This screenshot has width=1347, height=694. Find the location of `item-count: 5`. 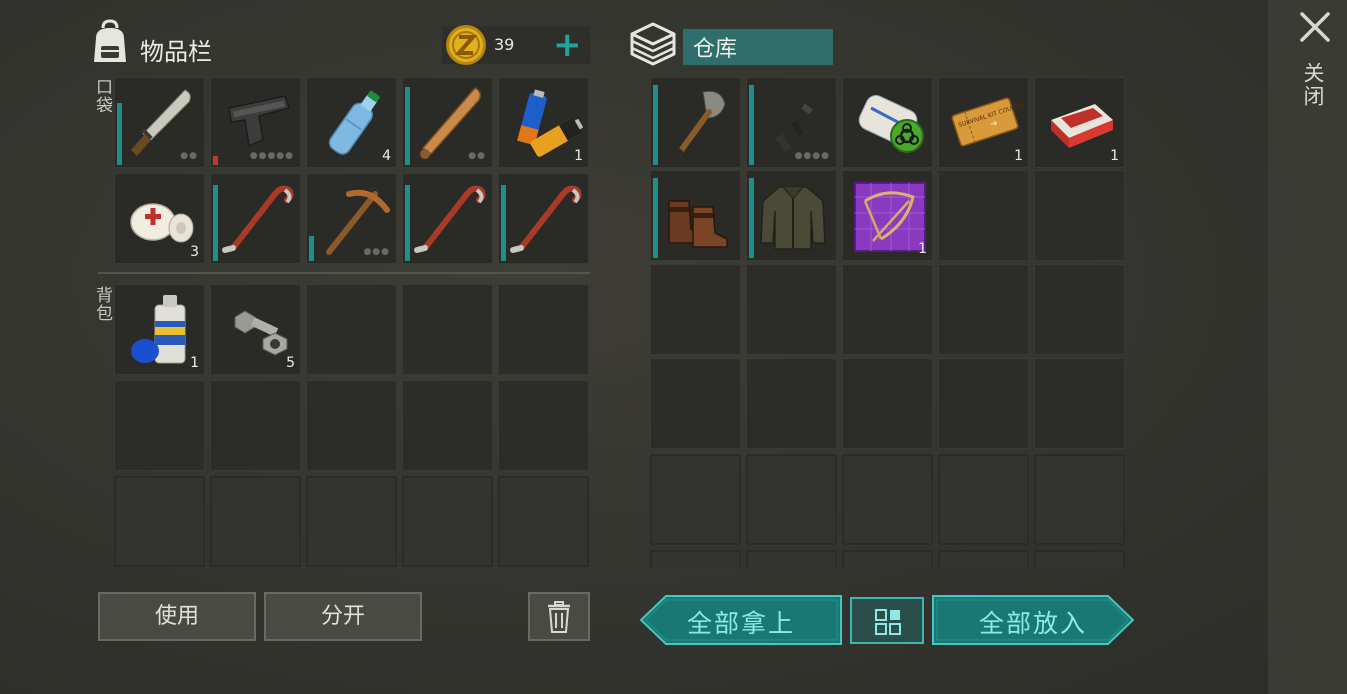

item-count: 5 is located at coordinates (290, 363).